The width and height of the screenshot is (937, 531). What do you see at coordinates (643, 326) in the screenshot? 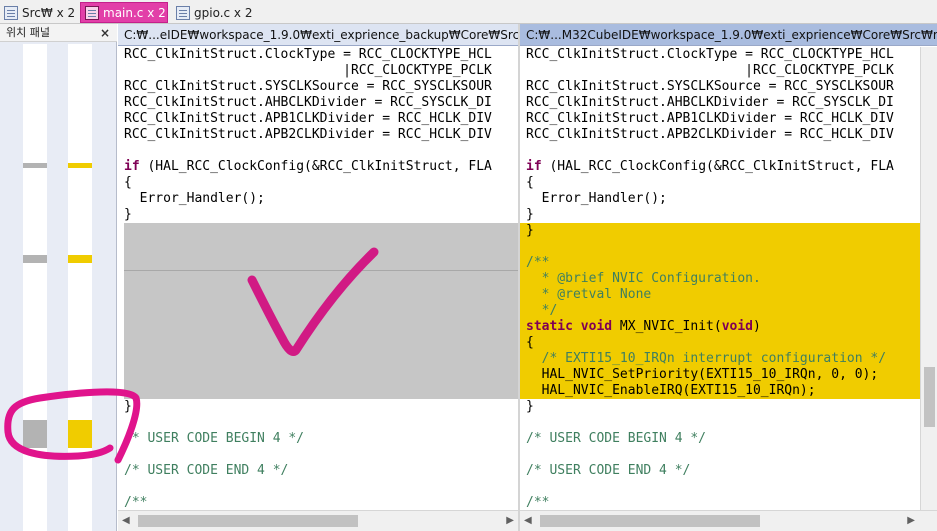
I see `code-line: static void MX_NVIC_Init(void)` at bounding box center [643, 326].